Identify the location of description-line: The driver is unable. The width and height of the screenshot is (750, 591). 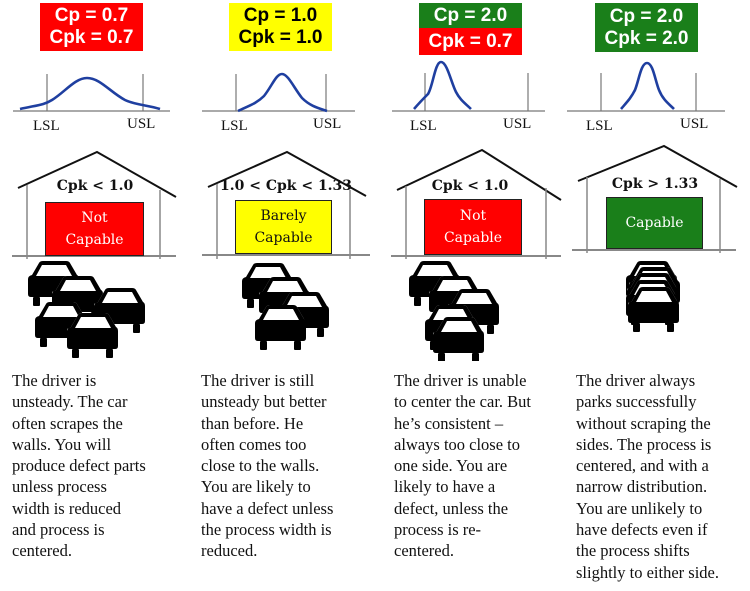
(460, 380).